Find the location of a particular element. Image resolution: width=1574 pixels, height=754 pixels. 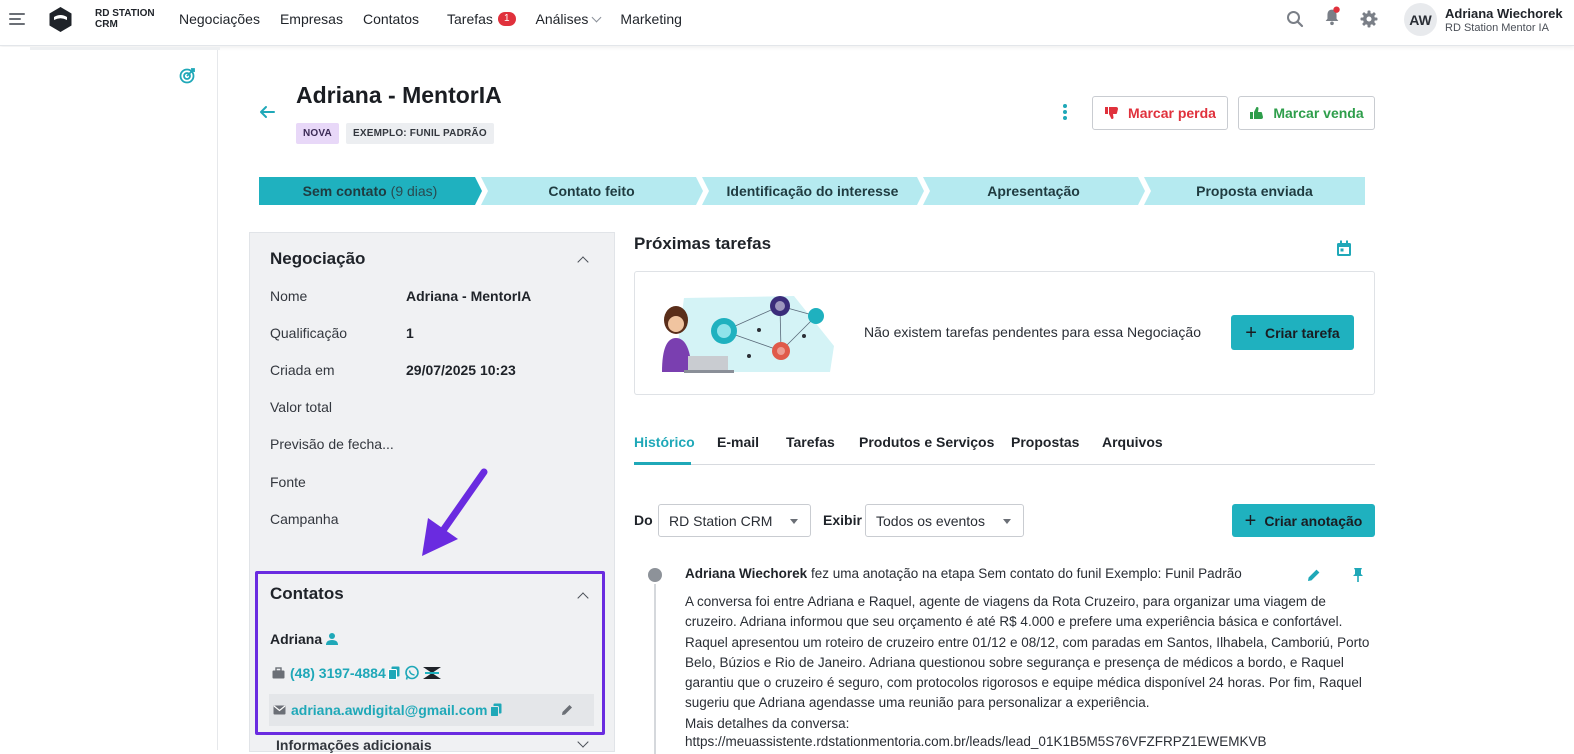

tab-arquivos: Arquivos is located at coordinates (1132, 442).